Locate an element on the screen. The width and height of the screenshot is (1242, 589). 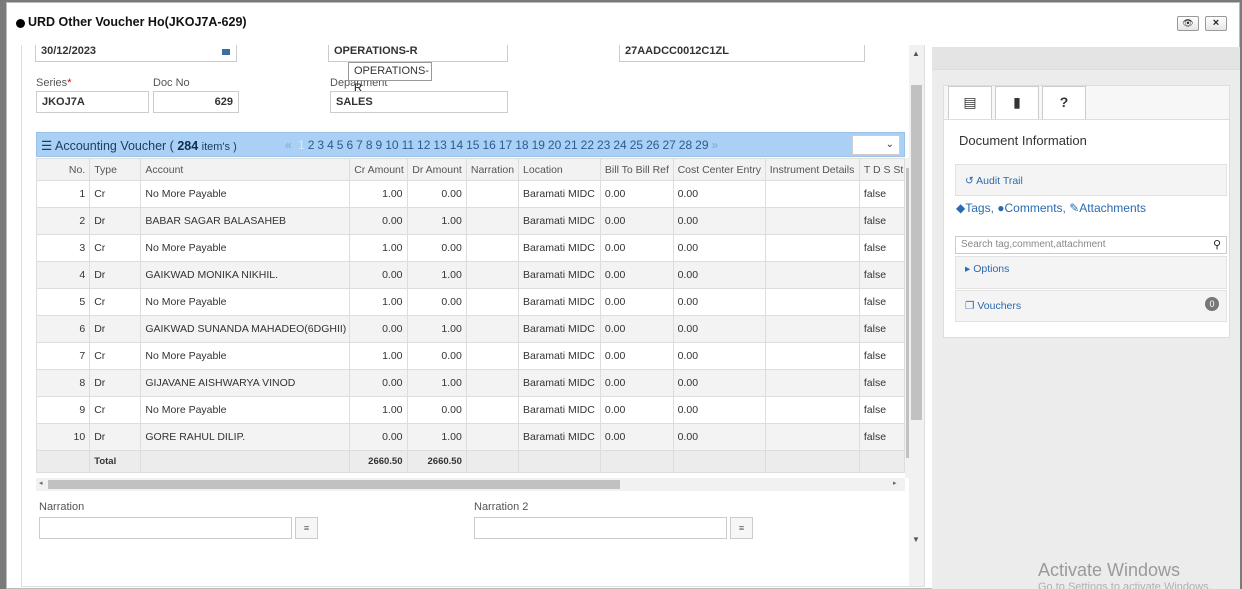
audit-trail-link: ↺ Audit Trail is located at coordinates (1091, 180).